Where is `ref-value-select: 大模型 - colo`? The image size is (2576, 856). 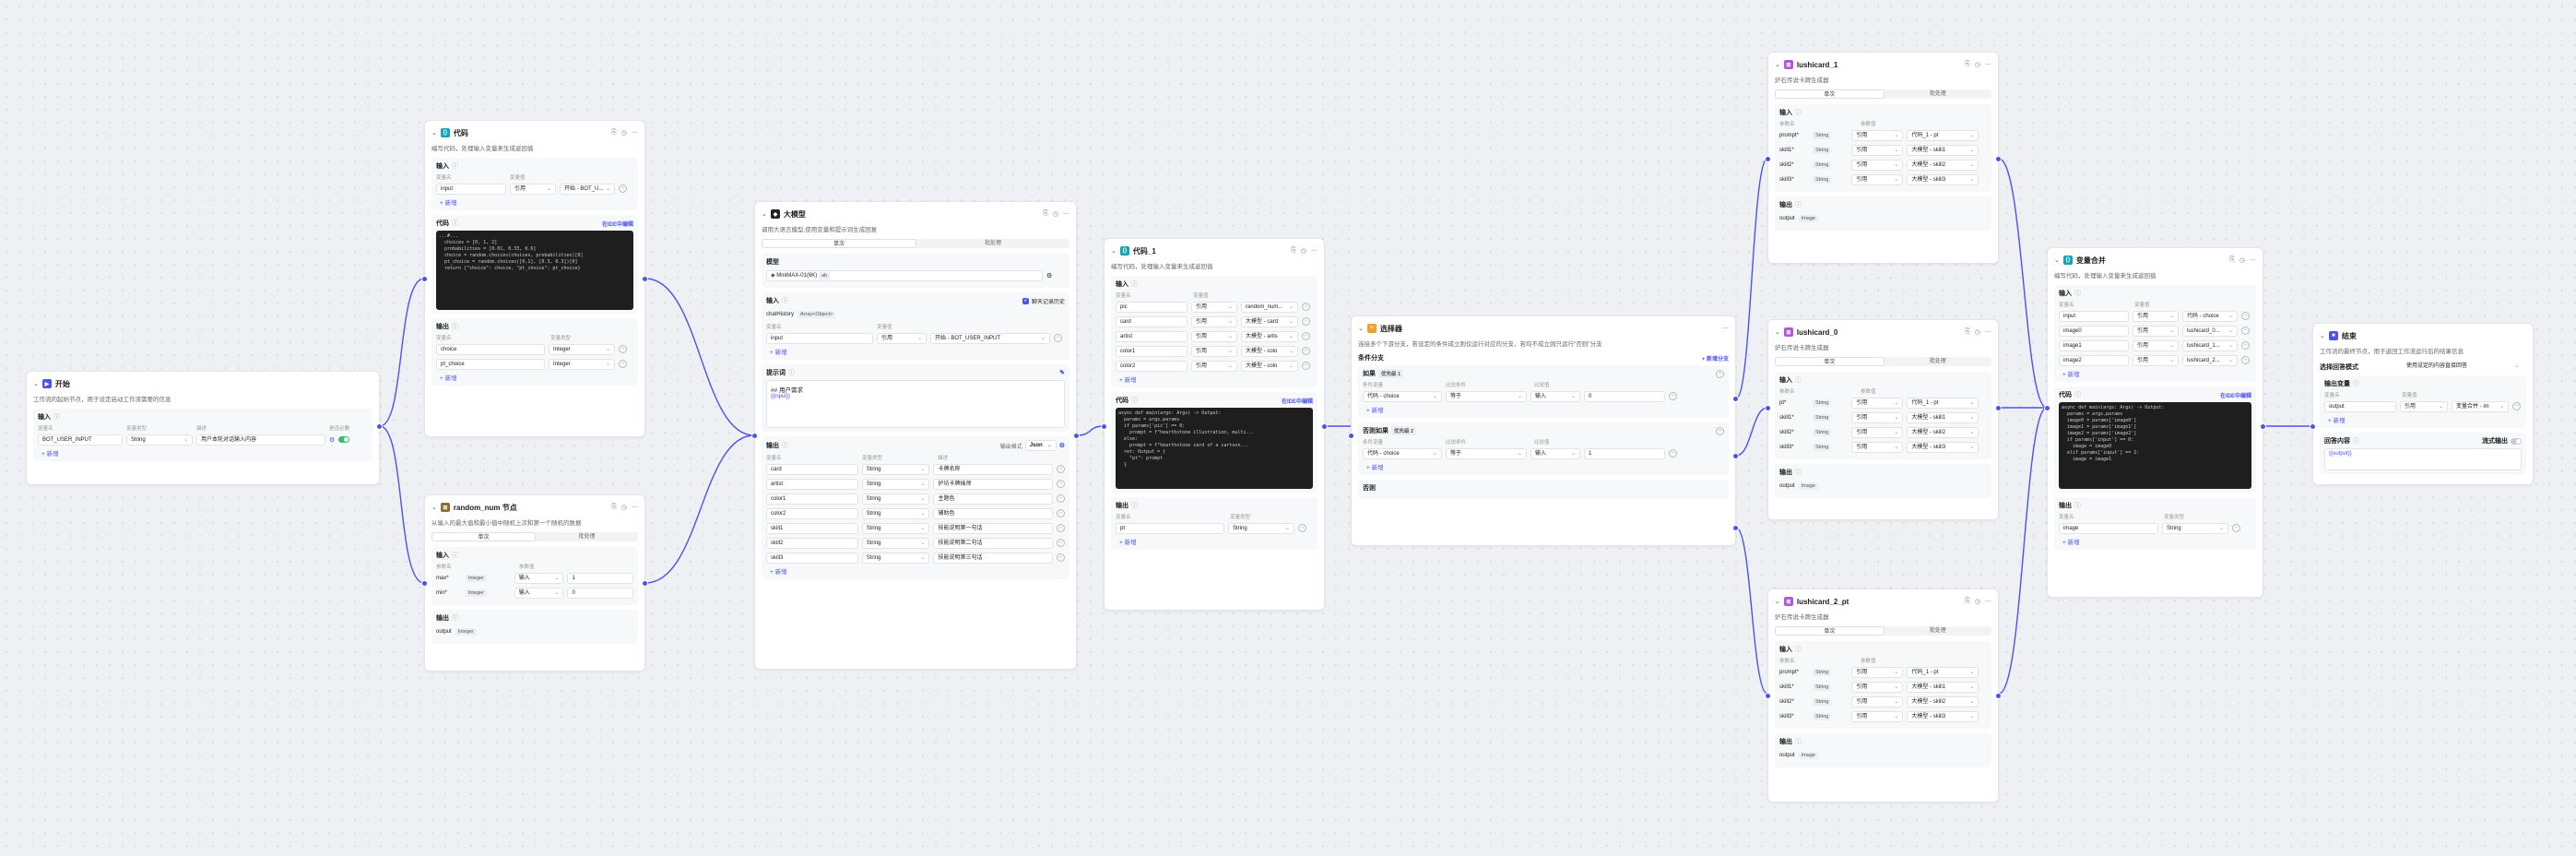
ref-value-select: 大模型 - colo is located at coordinates (1269, 366).